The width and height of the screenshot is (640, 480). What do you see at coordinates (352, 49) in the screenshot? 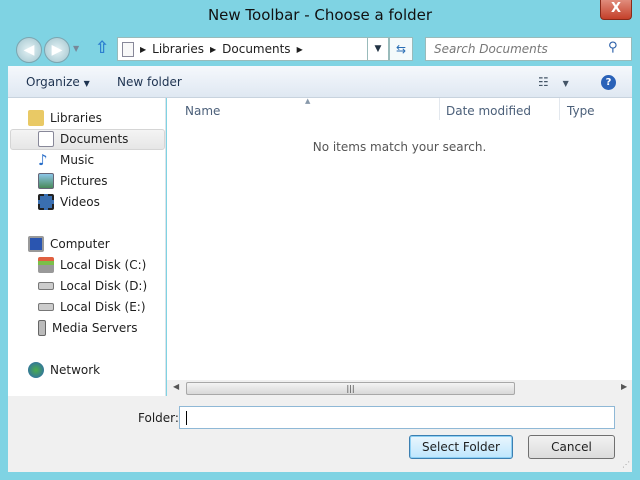
I see `address-bar-space` at bounding box center [352, 49].